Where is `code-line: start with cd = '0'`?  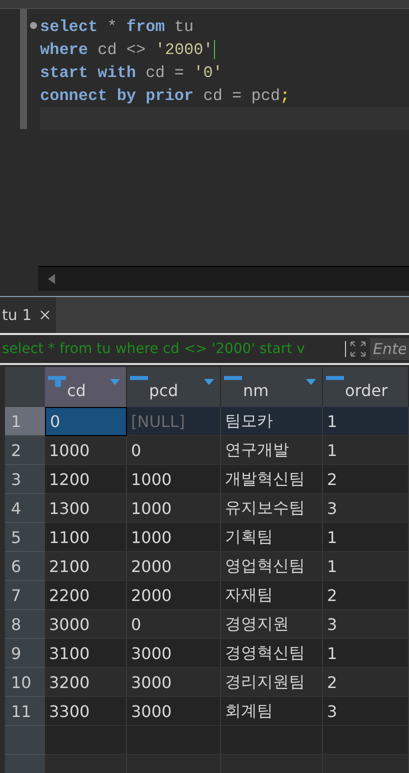
code-line: start with cd = '0' is located at coordinates (131, 73).